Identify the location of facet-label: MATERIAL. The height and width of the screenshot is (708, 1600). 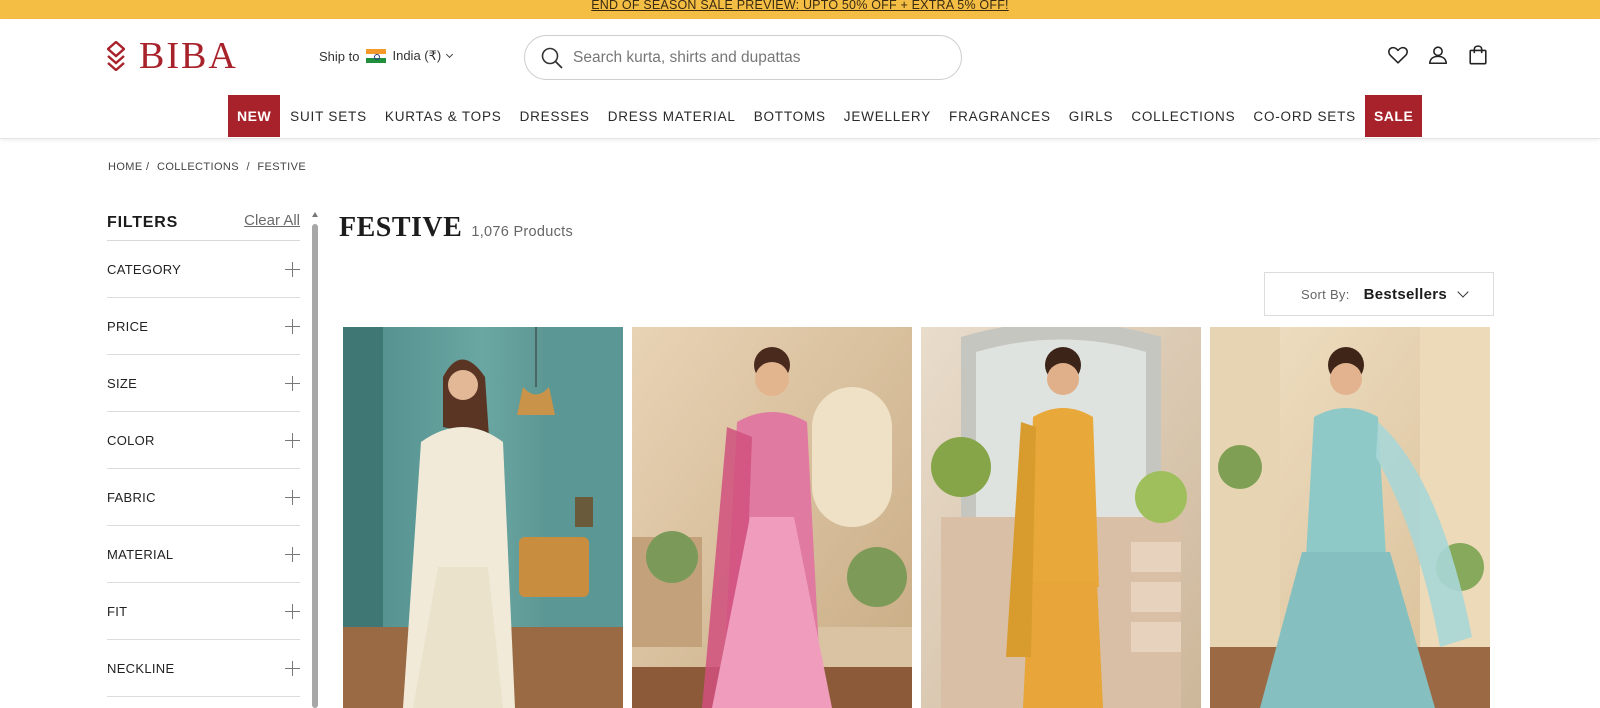
(140, 554).